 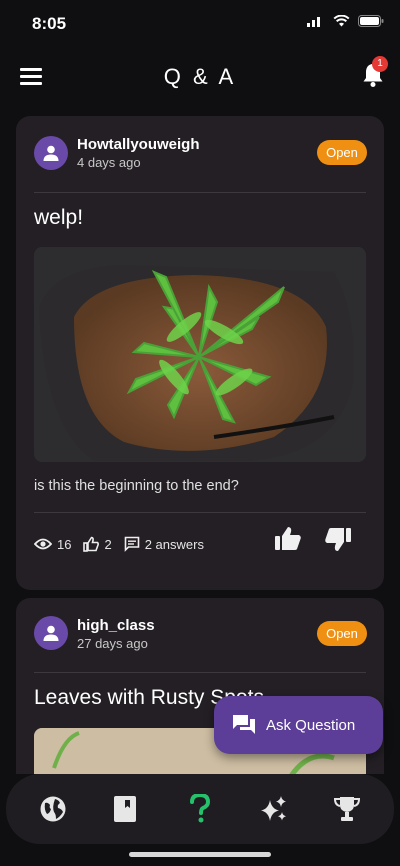 I want to click on ask-question-button: Ask Question, so click(x=298, y=725).